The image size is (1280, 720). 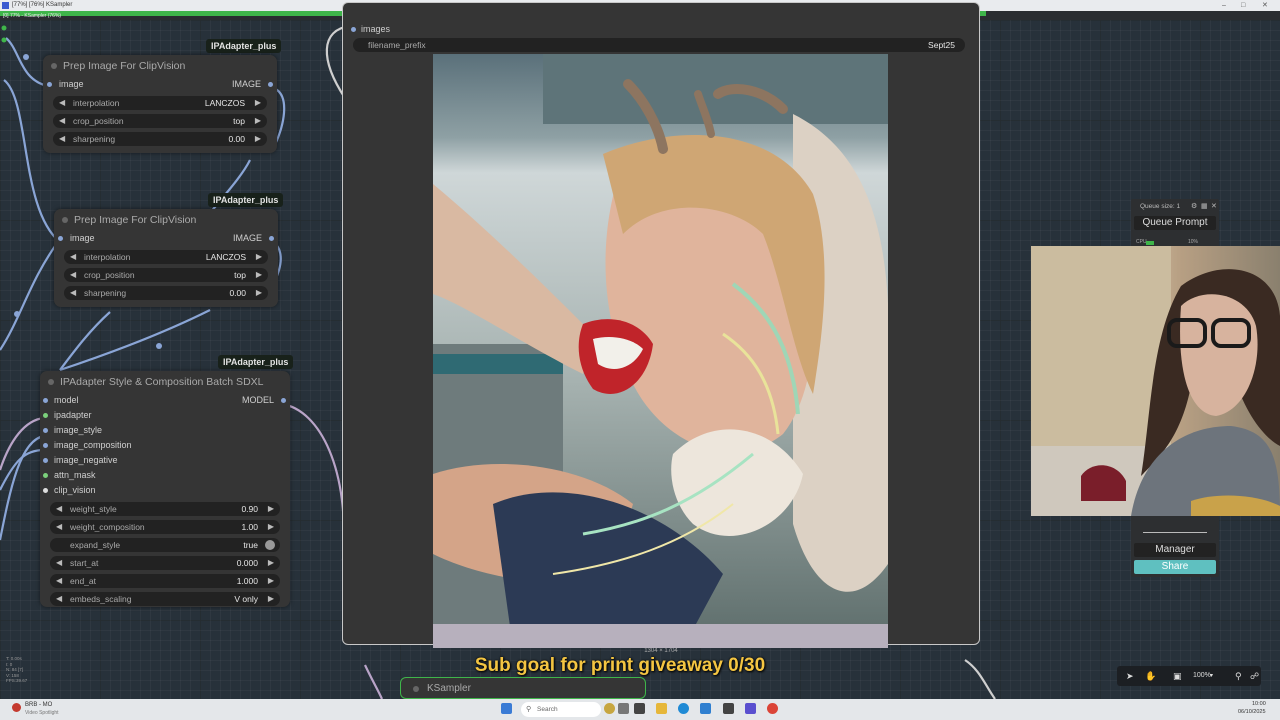 I want to click on widget-value: 1.000, so click(x=247, y=581).